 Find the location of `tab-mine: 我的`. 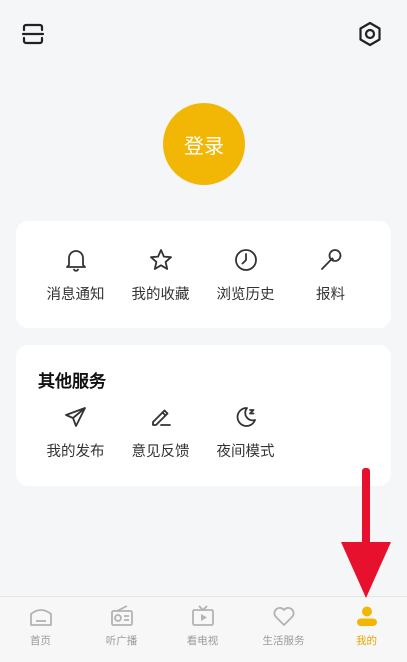

tab-mine: 我的 is located at coordinates (366, 625).